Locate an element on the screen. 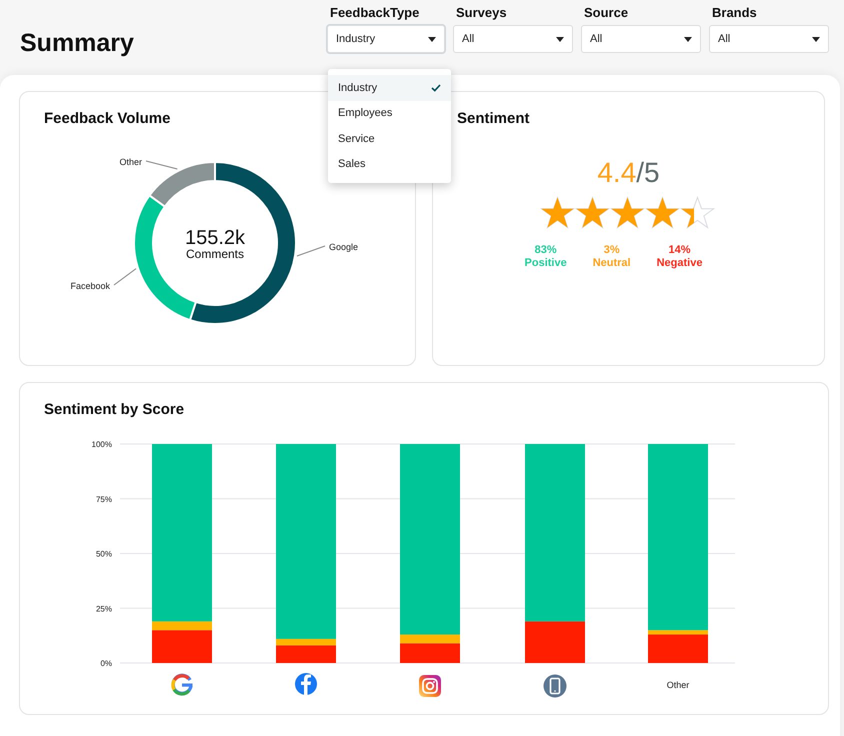 Image resolution: width=844 pixels, height=736 pixels. slice-label: Google is located at coordinates (343, 247).